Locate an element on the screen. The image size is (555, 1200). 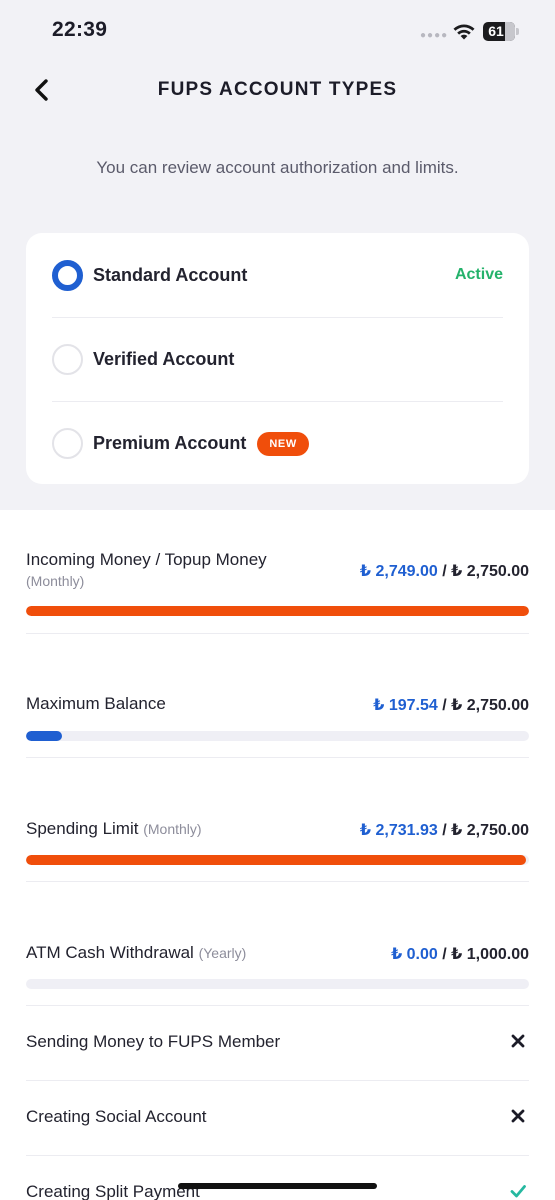
limit-label-group: Spending Limit (Monthly) is located at coordinates (114, 829).